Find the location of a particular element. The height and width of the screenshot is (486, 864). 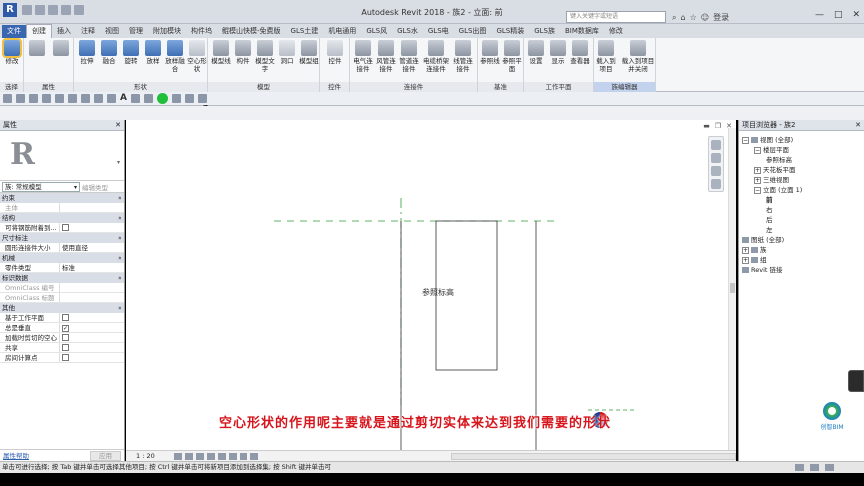

crop-view-icon is located at coordinates (221, 456).